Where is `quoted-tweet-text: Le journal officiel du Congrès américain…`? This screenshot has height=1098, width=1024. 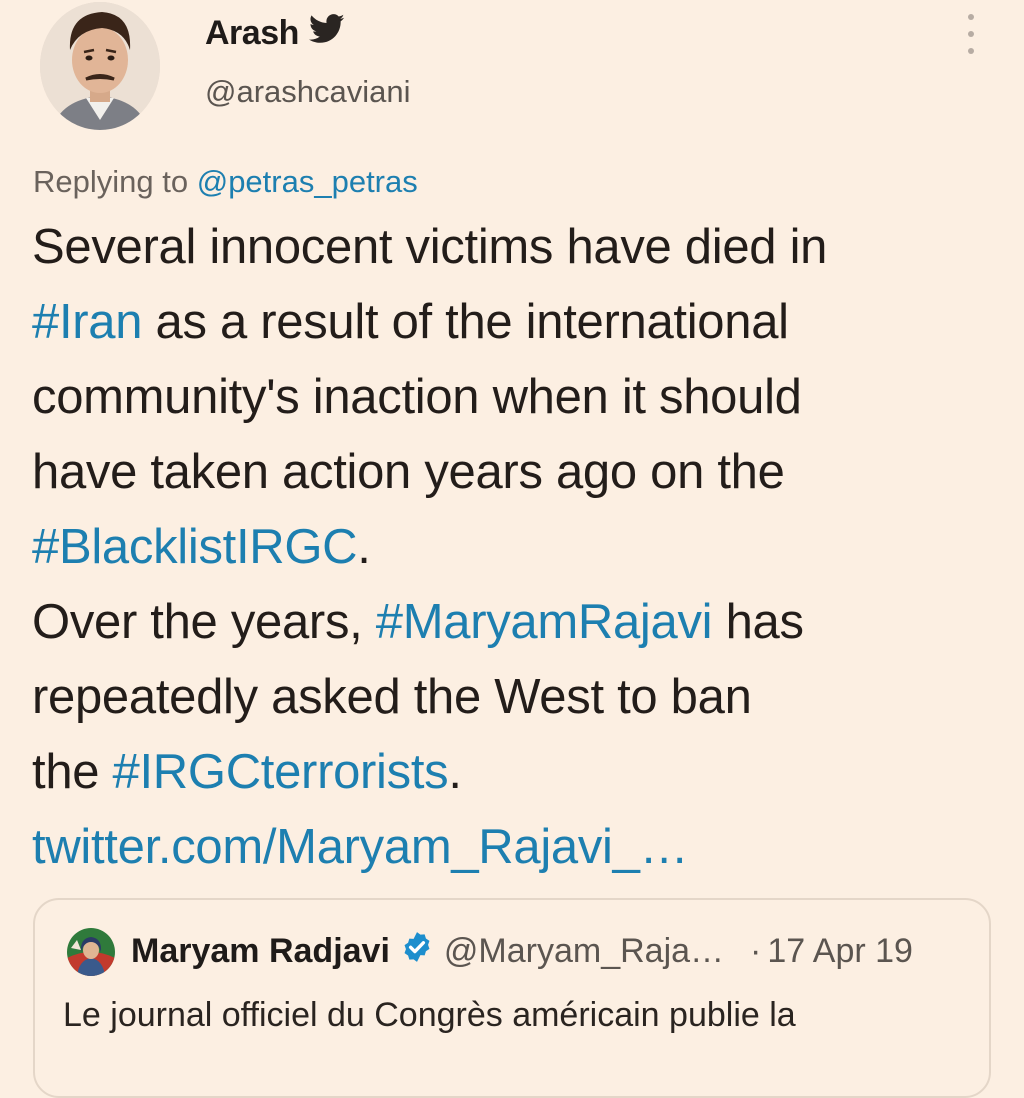 quoted-tweet-text: Le journal officiel du Congrès américain… is located at coordinates (429, 1015).